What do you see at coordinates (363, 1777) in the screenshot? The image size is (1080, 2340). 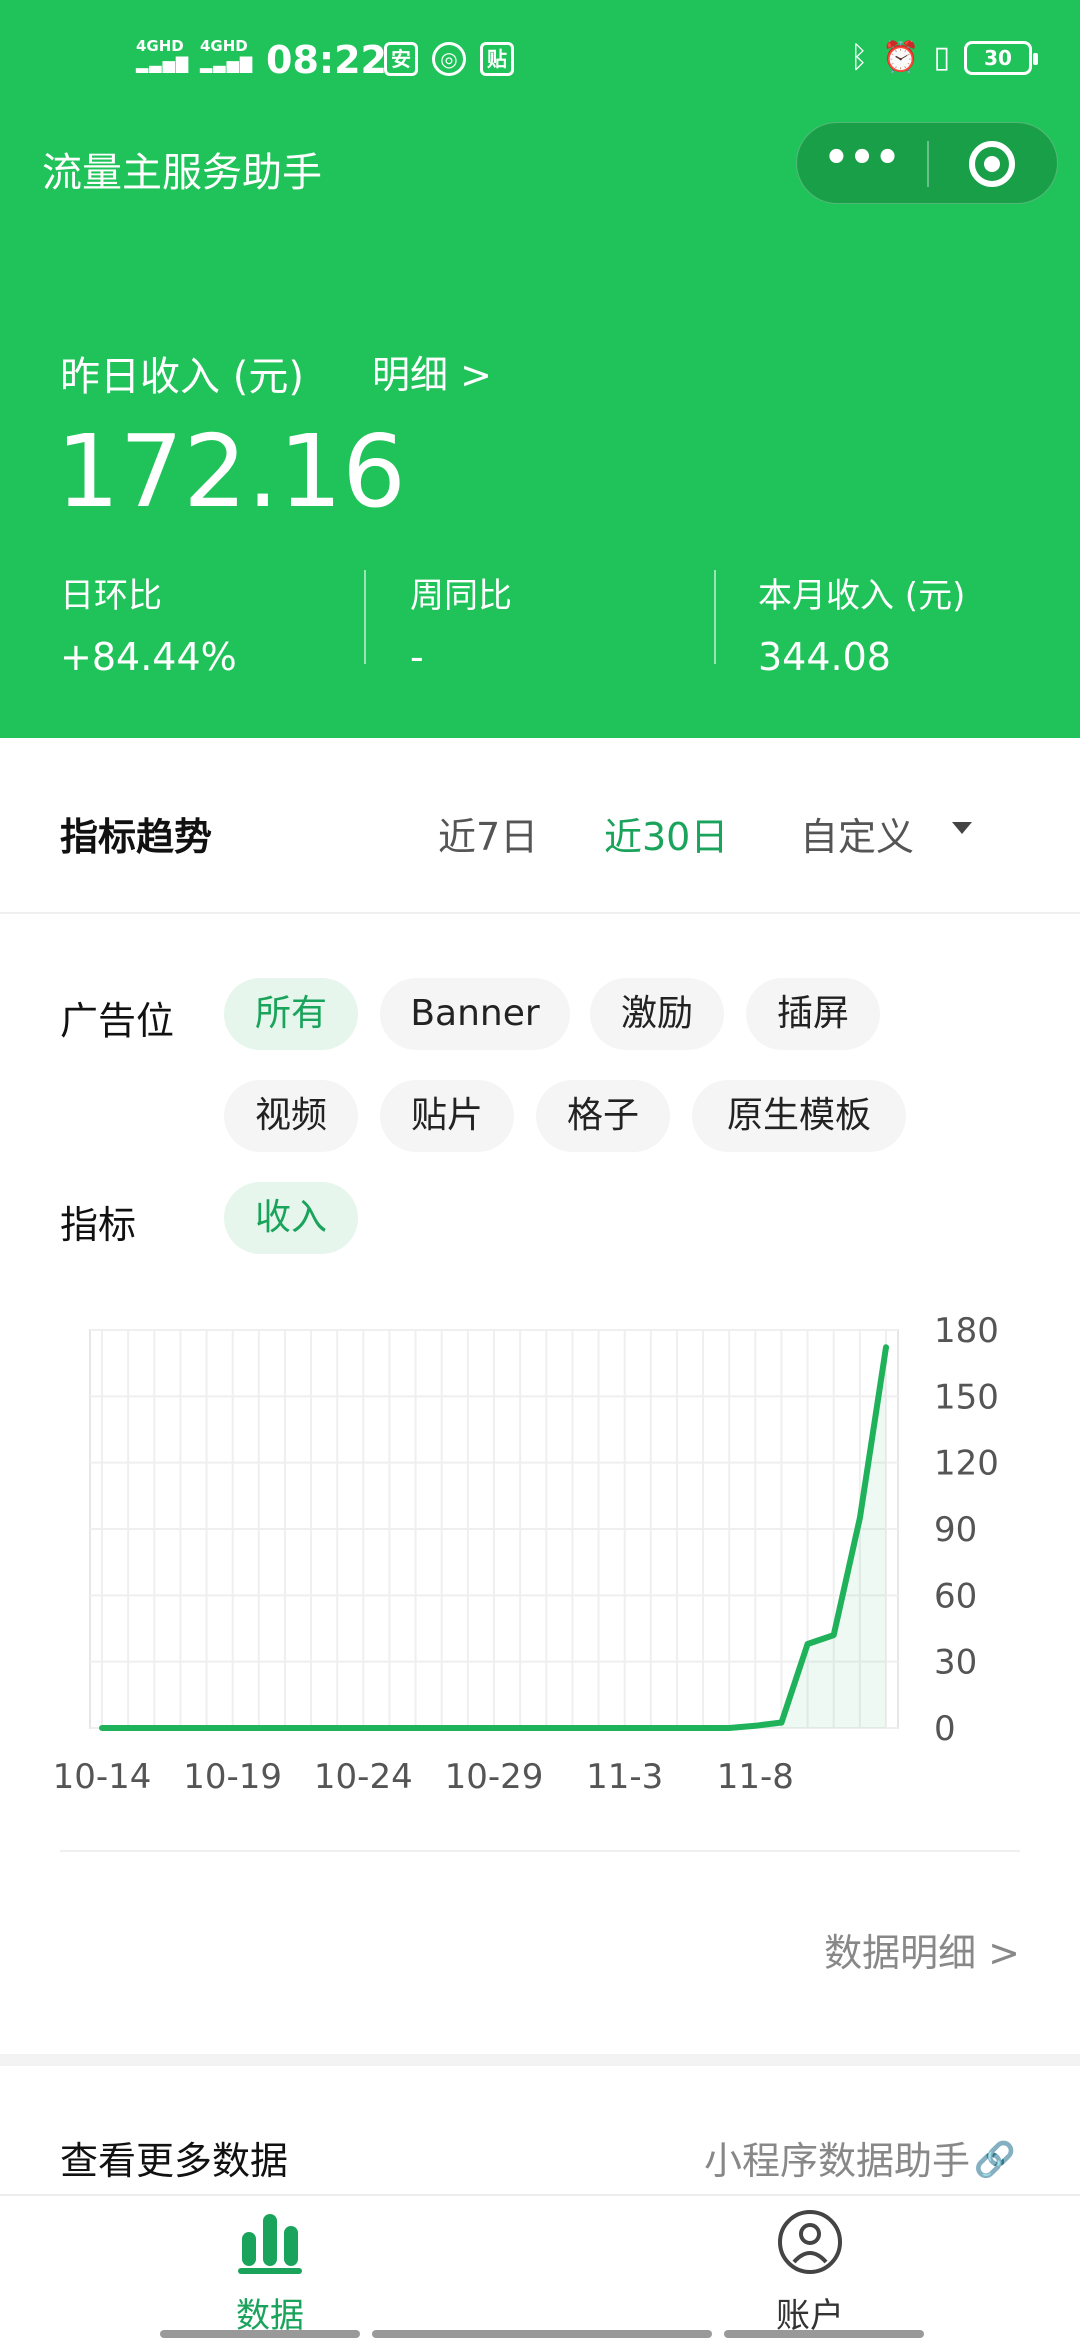 I see `x-tick-label: 10-24` at bounding box center [363, 1777].